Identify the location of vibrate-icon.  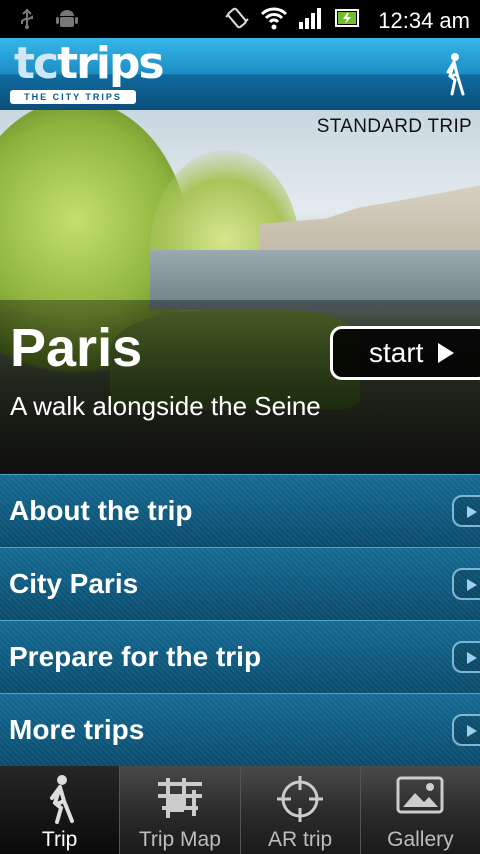
(237, 20).